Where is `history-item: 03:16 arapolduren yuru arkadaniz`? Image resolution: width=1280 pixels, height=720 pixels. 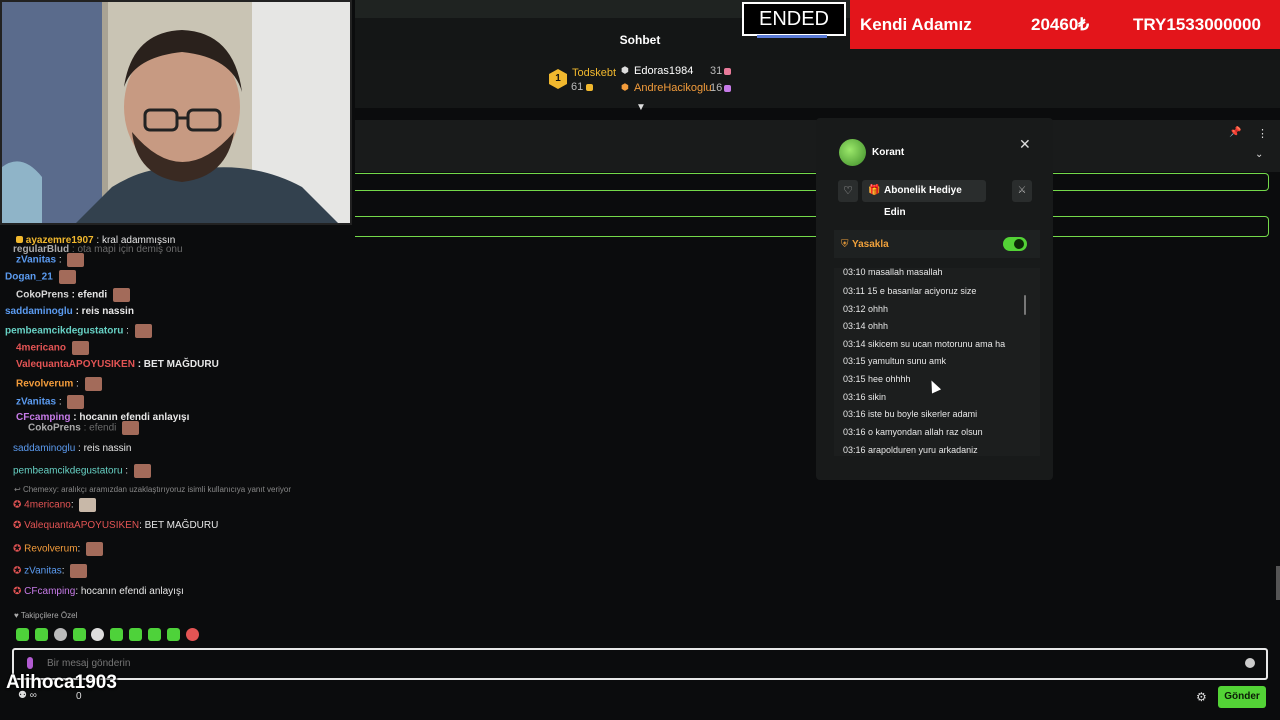
history-item: 03:16 arapolduren yuru arkadaniz is located at coordinates (910, 450).